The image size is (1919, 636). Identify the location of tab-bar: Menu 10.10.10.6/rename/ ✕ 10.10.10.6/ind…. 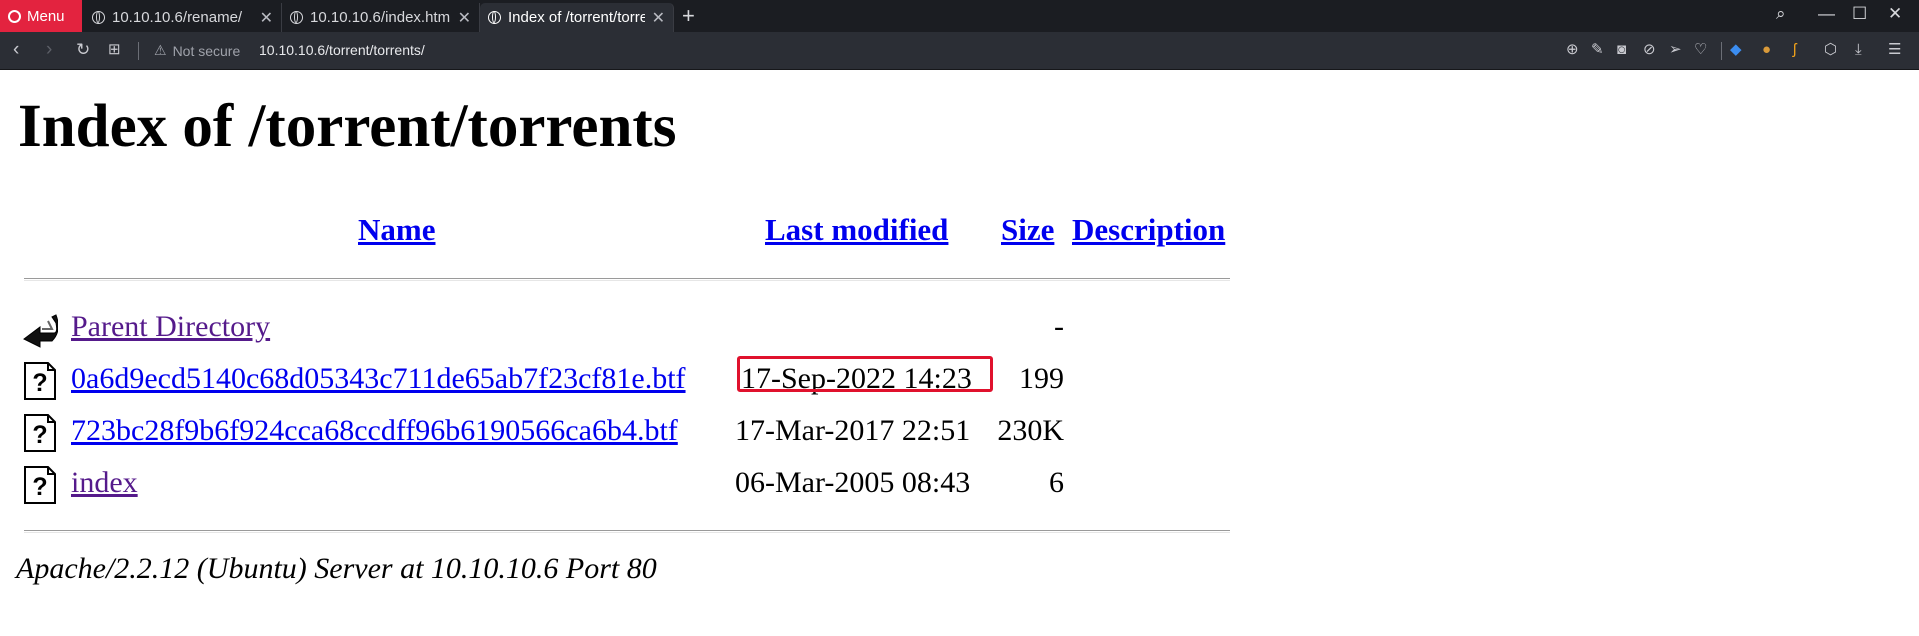
(959, 16).